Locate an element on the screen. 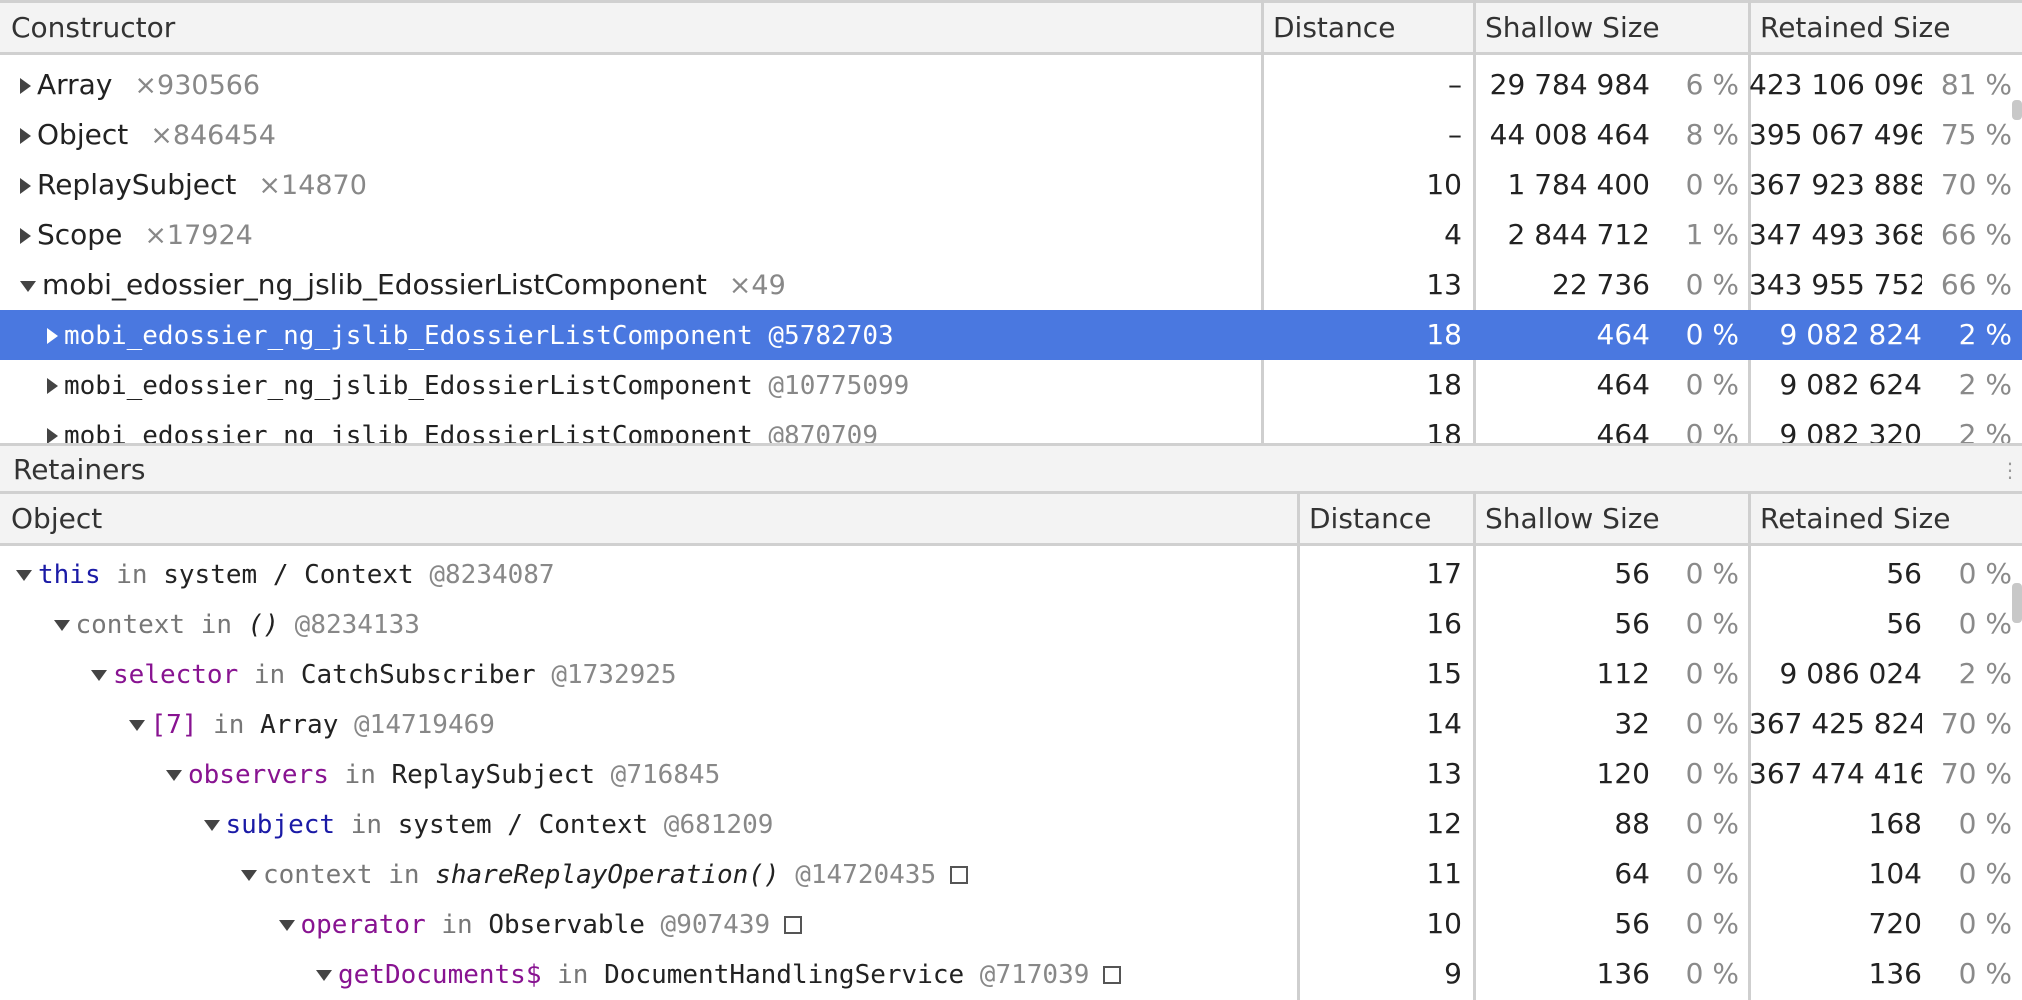 The width and height of the screenshot is (2022, 1000). retainer-name-cell: observers in ReplaySubject @716845 is located at coordinates (647, 774).